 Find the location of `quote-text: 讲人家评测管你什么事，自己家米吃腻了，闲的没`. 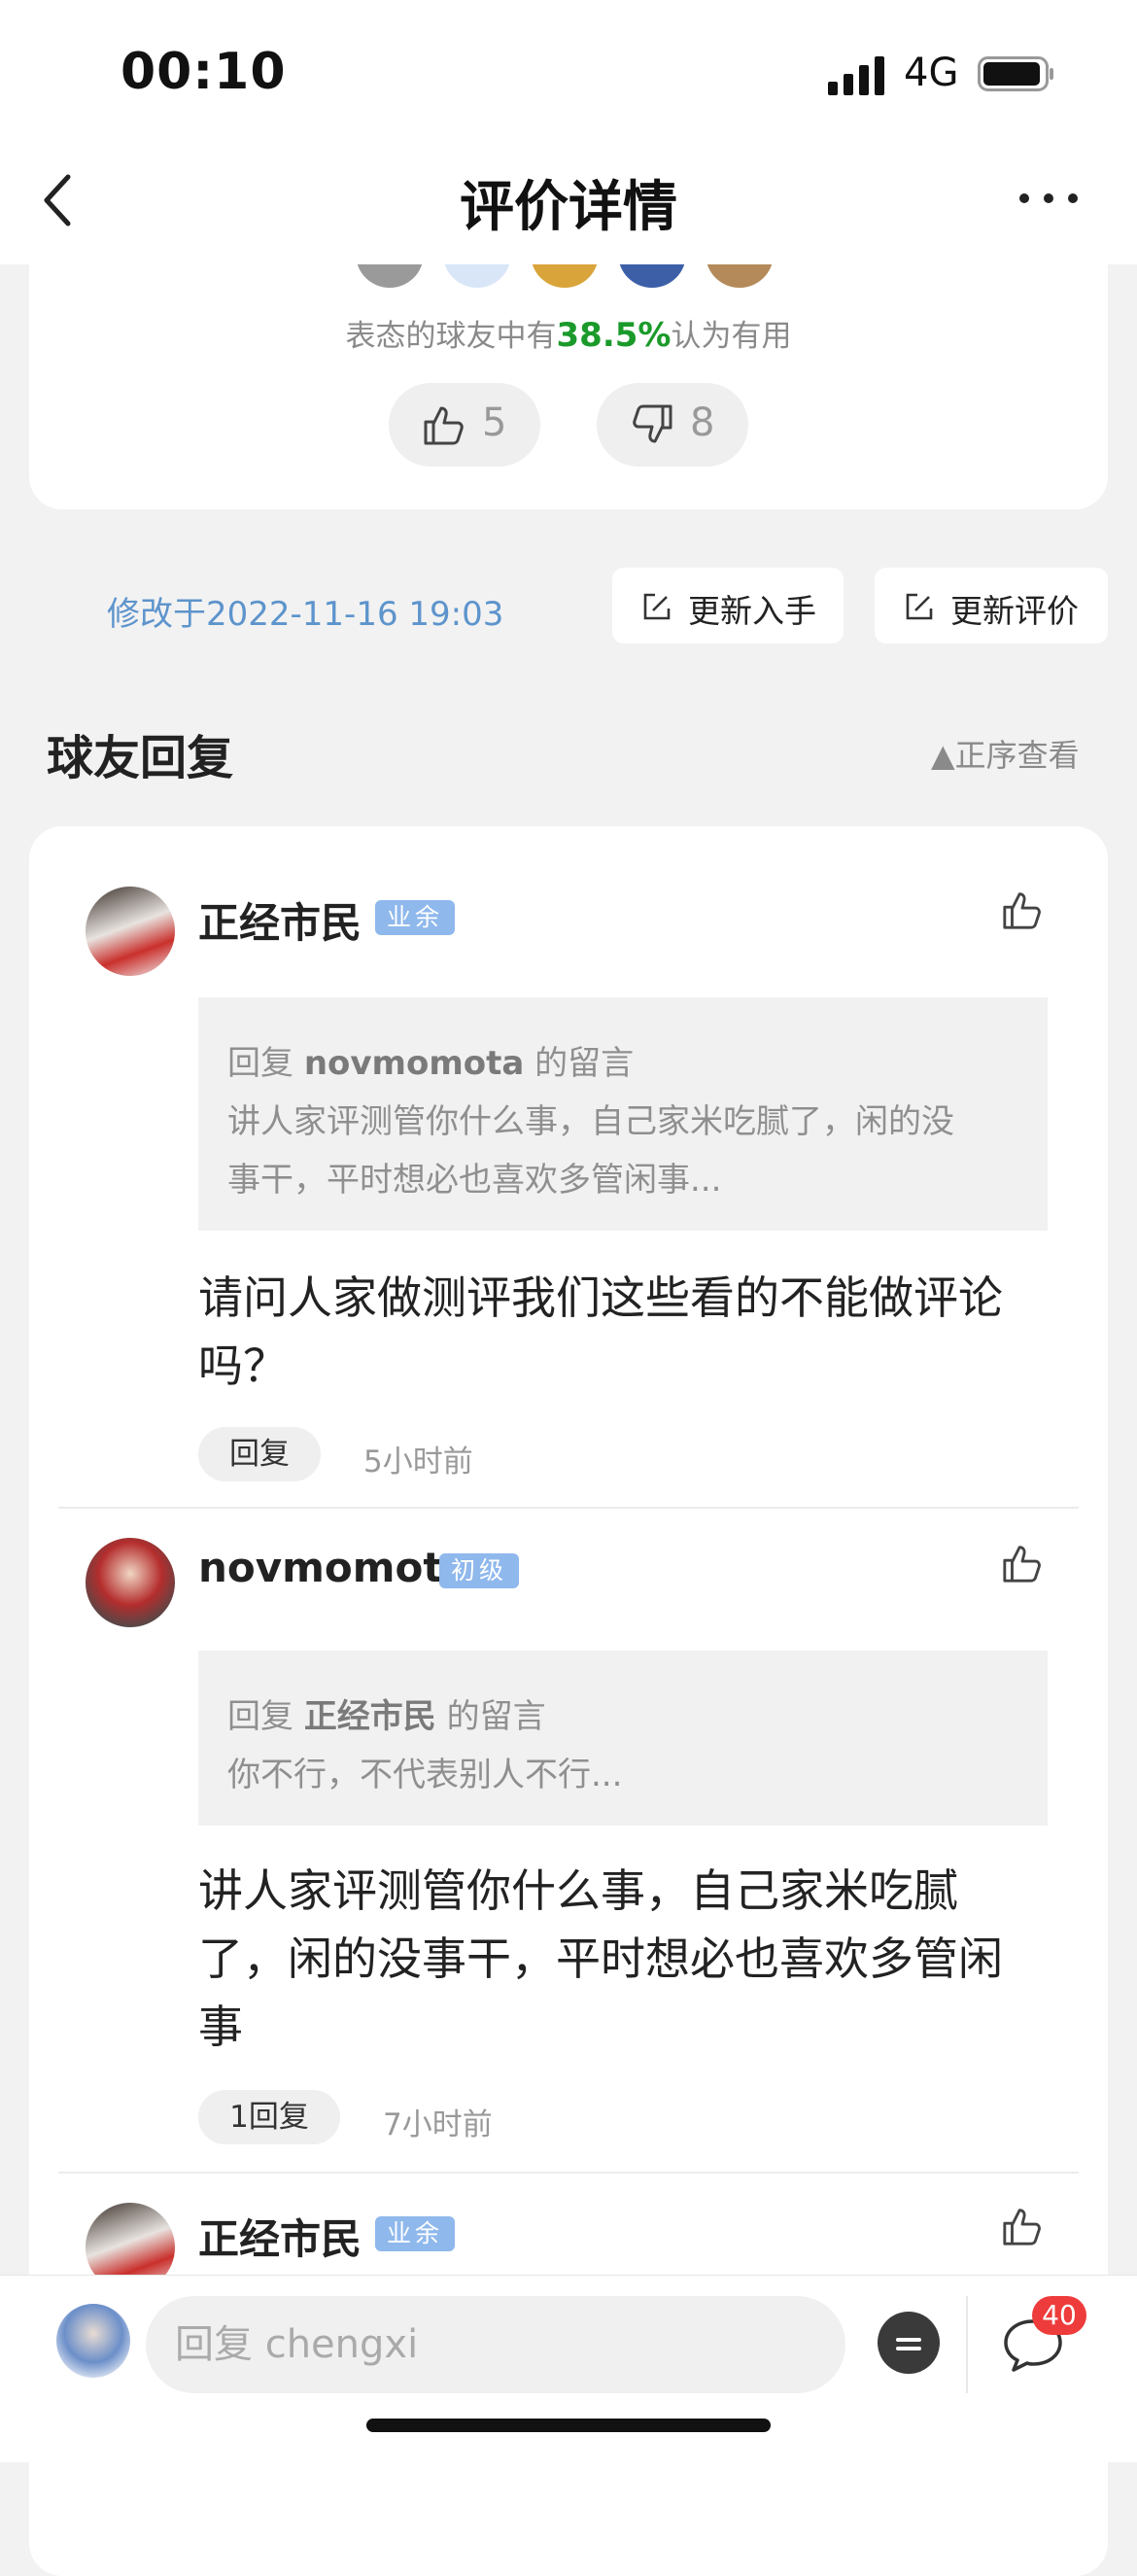

quote-text: 讲人家评测管你什么事，自己家米吃腻了，闲的没 is located at coordinates (590, 1121).